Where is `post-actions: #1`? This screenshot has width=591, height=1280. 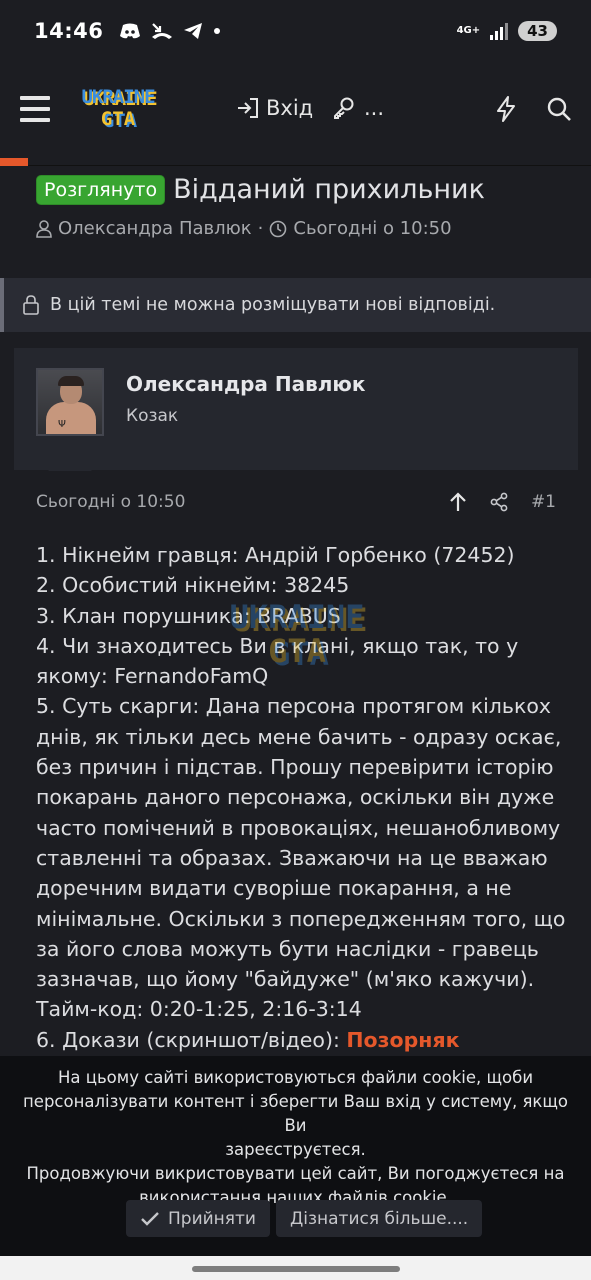
post-actions: #1 is located at coordinates (502, 502).